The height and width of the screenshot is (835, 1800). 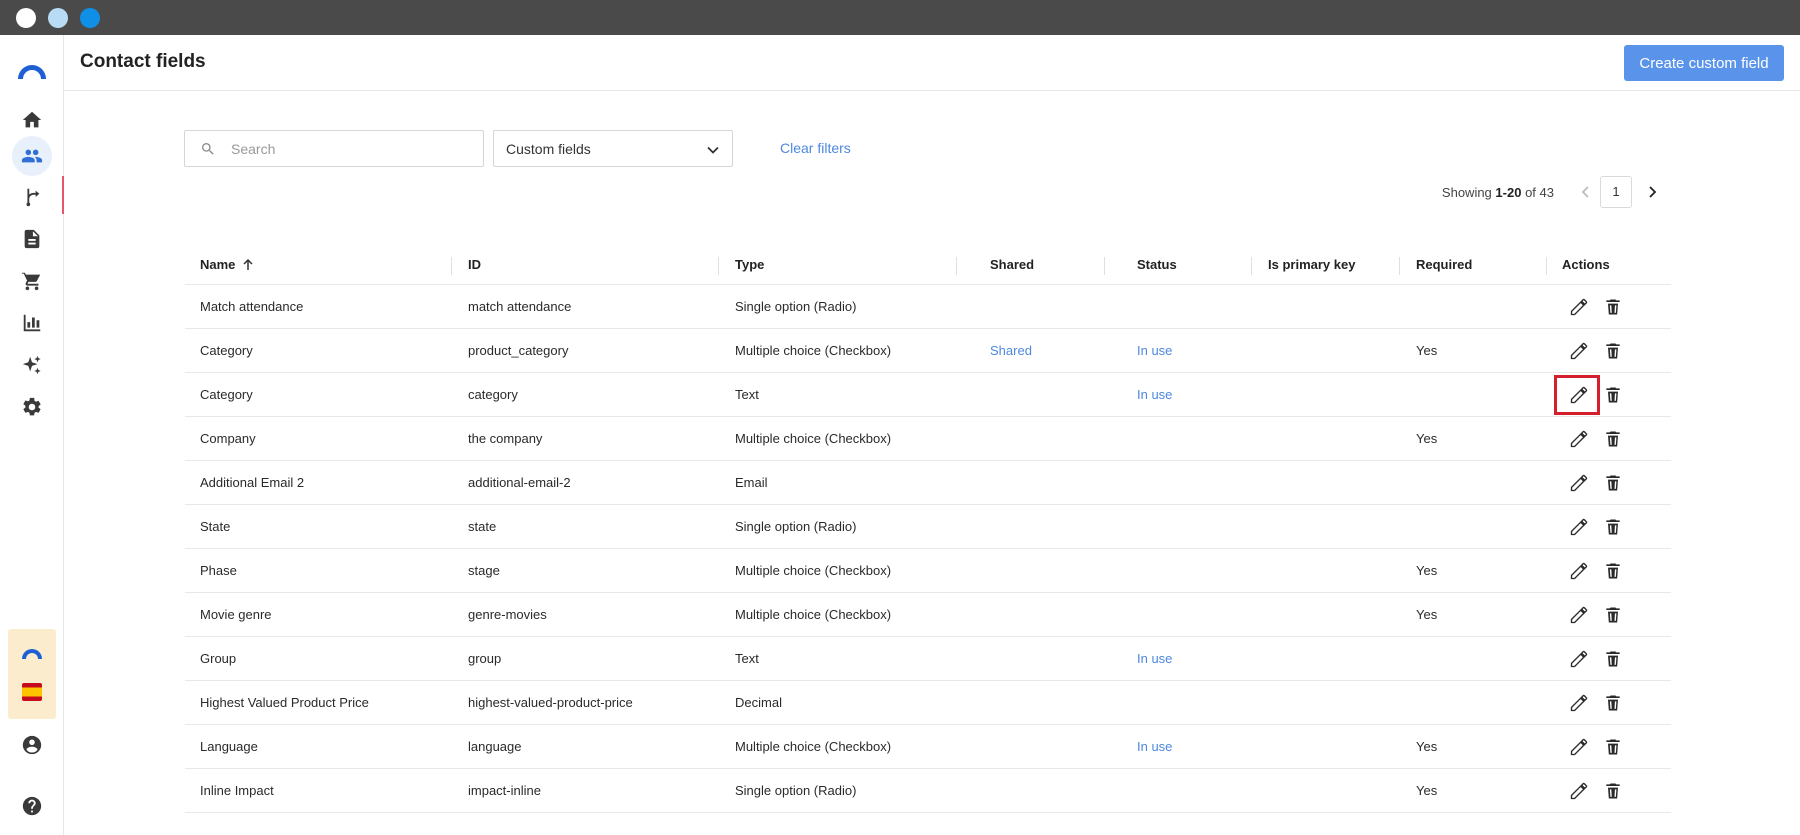 What do you see at coordinates (90, 18) in the screenshot?
I see `window-maximize-icon` at bounding box center [90, 18].